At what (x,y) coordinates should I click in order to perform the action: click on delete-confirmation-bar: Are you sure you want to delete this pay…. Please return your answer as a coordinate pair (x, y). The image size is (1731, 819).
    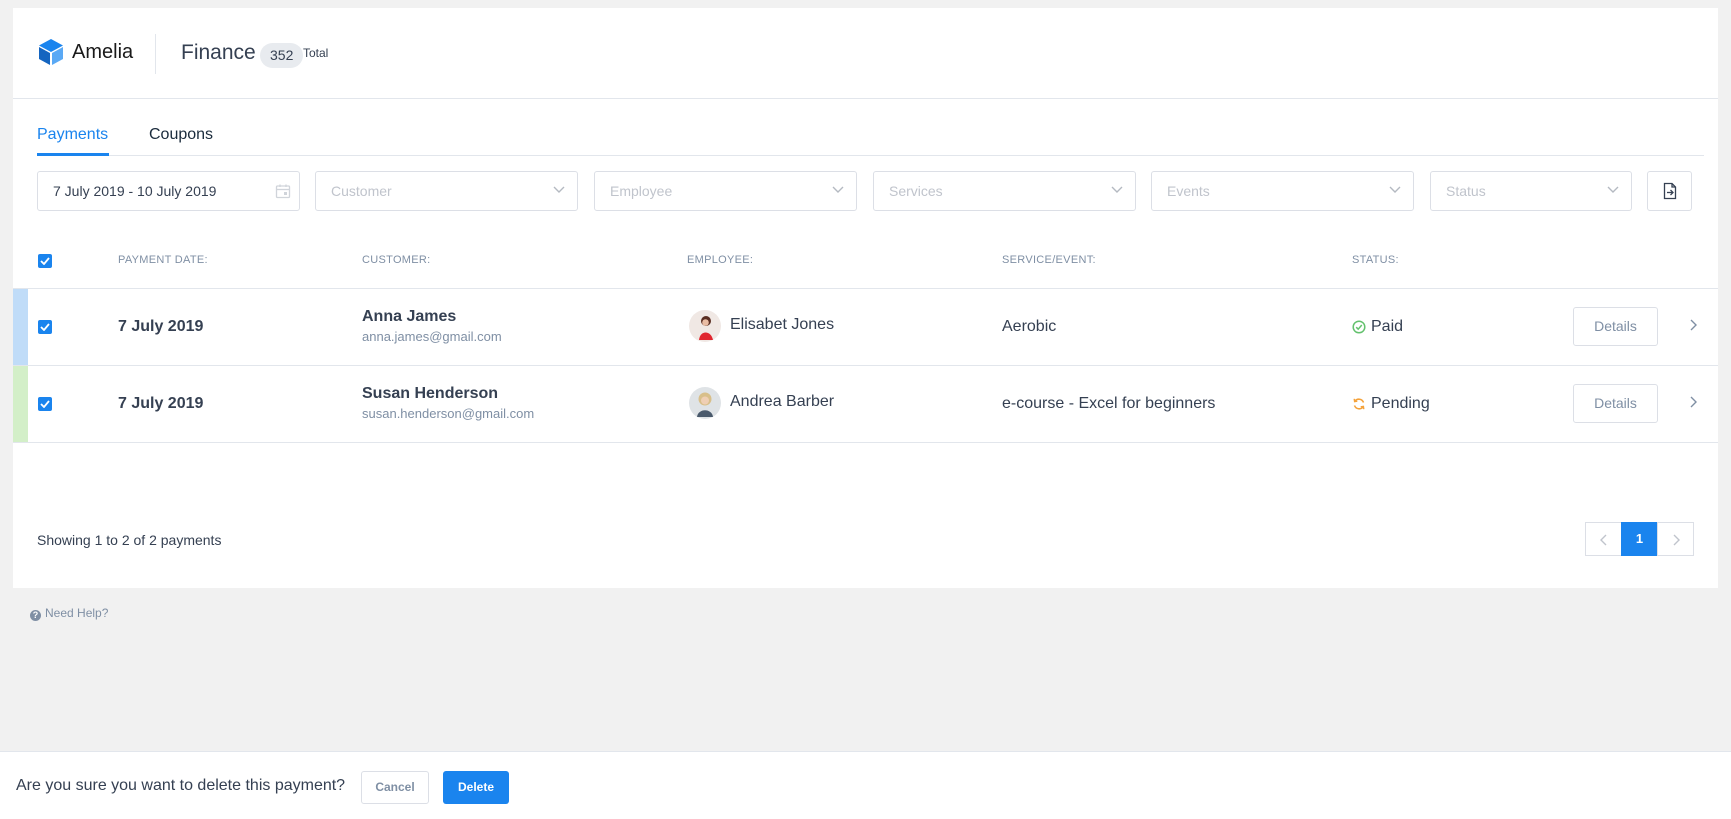
    Looking at the image, I should click on (865, 785).